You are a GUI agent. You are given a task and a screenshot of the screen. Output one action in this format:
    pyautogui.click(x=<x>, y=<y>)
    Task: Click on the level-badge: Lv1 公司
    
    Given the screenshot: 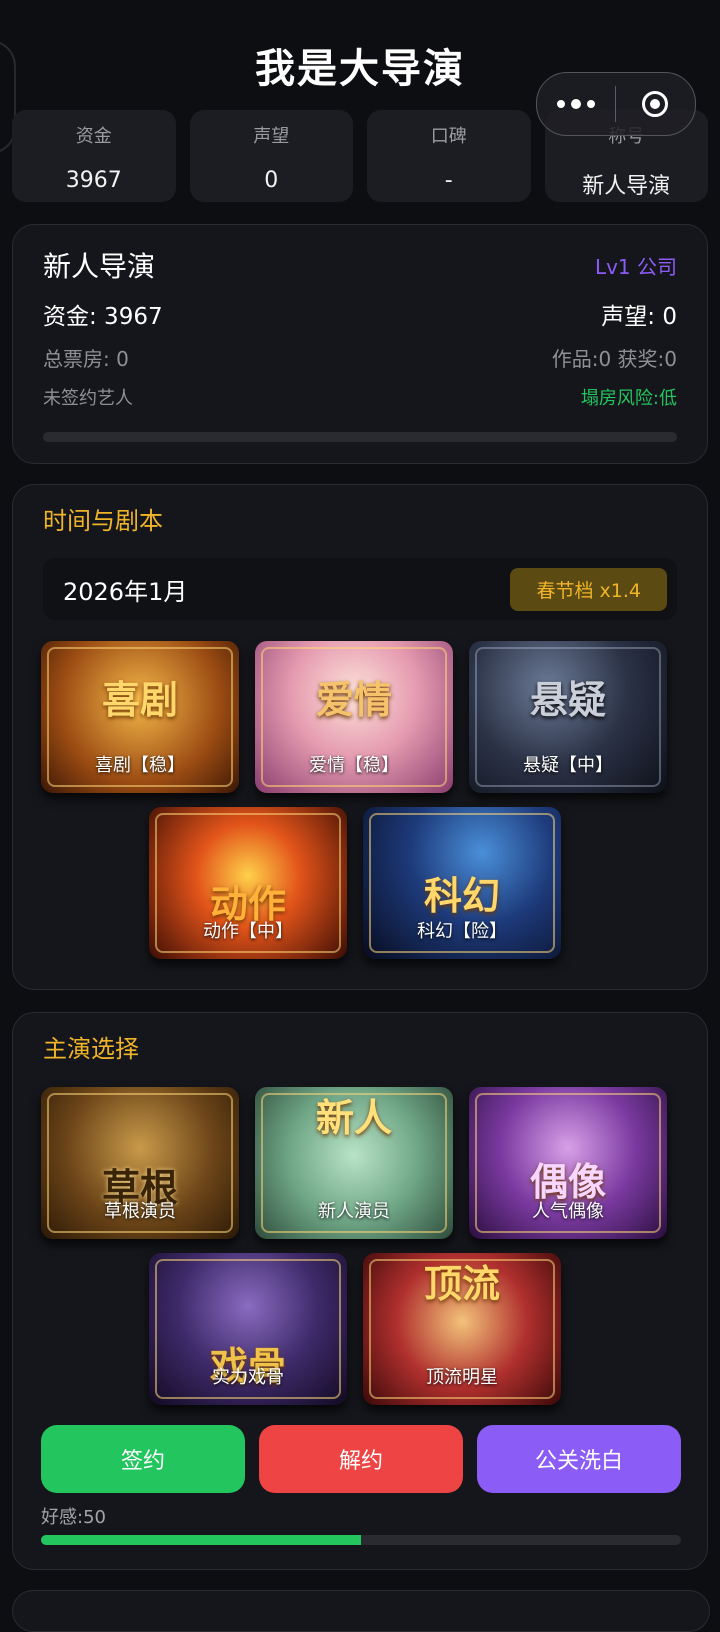 What is the action you would take?
    pyautogui.click(x=635, y=266)
    